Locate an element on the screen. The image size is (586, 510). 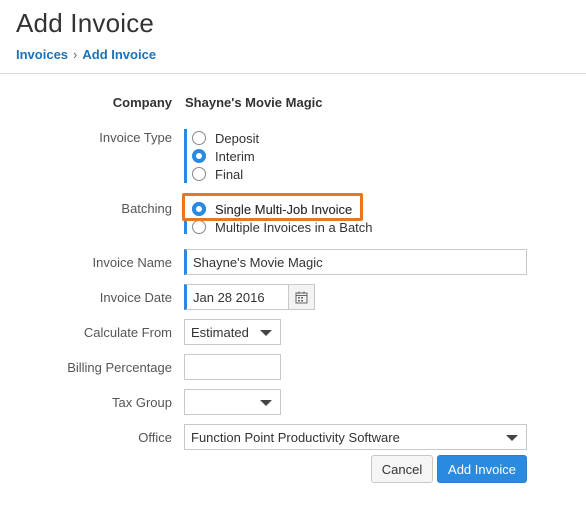
tax-group-select is located at coordinates (232, 402).